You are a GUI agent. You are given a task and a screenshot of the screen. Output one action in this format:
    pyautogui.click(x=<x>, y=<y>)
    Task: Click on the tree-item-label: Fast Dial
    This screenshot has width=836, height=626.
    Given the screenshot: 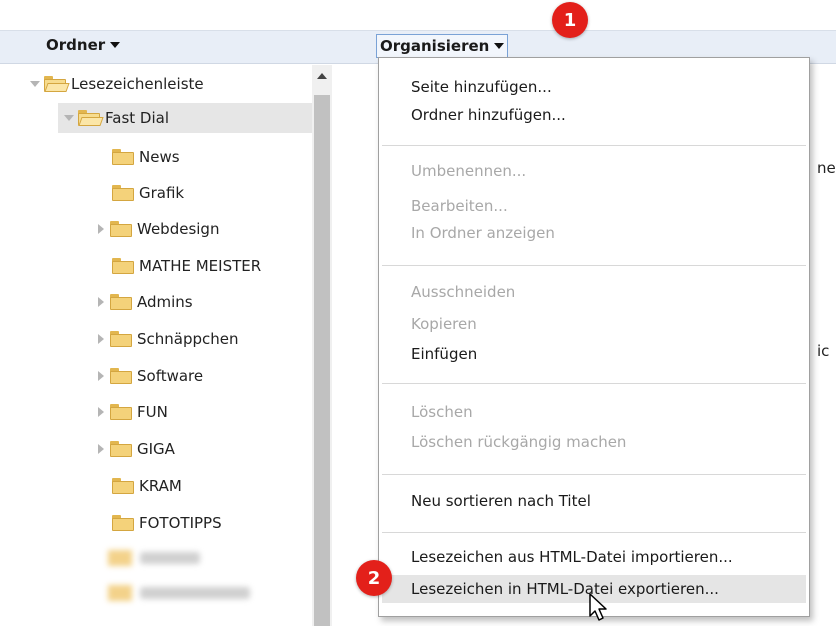 What is the action you would take?
    pyautogui.click(x=137, y=118)
    